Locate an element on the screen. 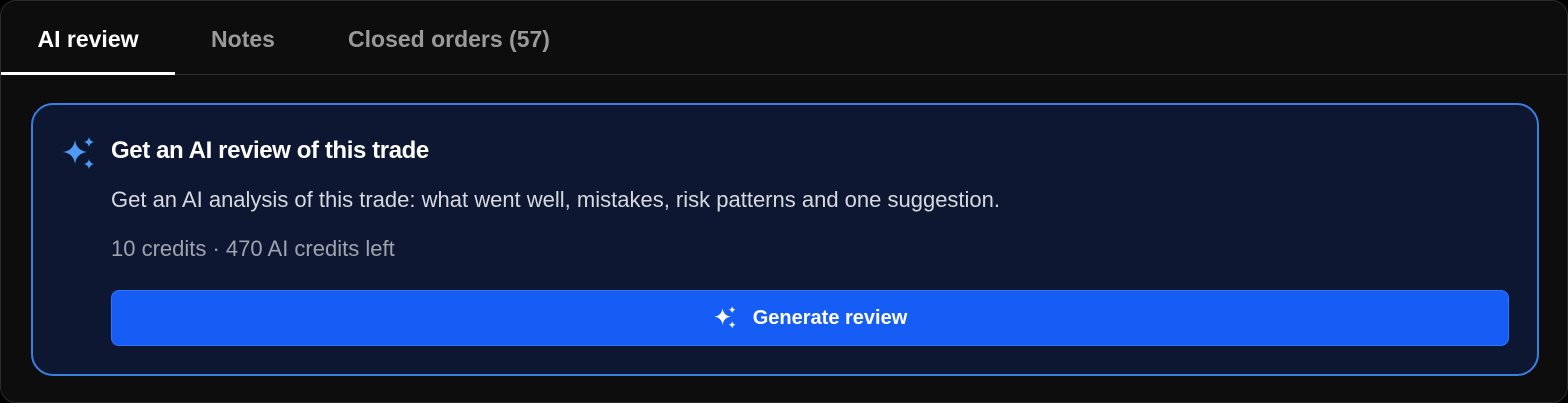 This screenshot has height=403, width=1568. tab-notes: Notes is located at coordinates (243, 37).